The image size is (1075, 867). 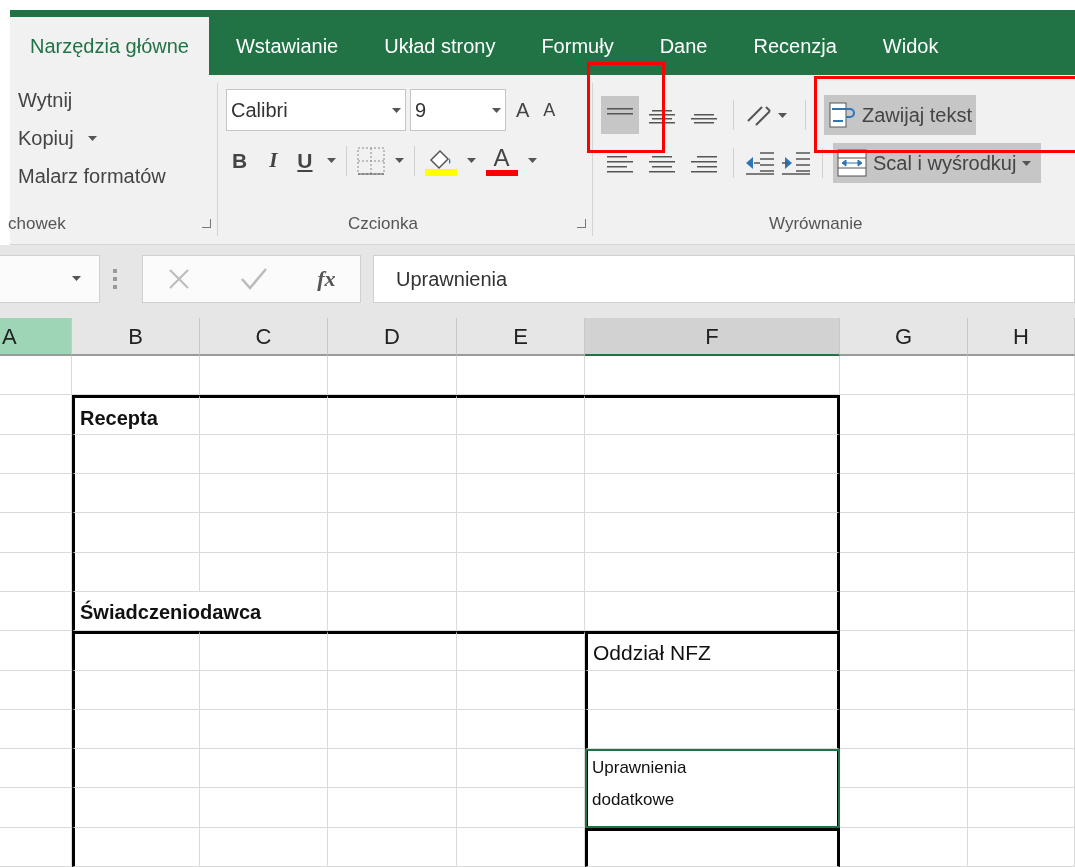 What do you see at coordinates (46, 138) in the screenshot?
I see `clipboard-command: Kopiuj` at bounding box center [46, 138].